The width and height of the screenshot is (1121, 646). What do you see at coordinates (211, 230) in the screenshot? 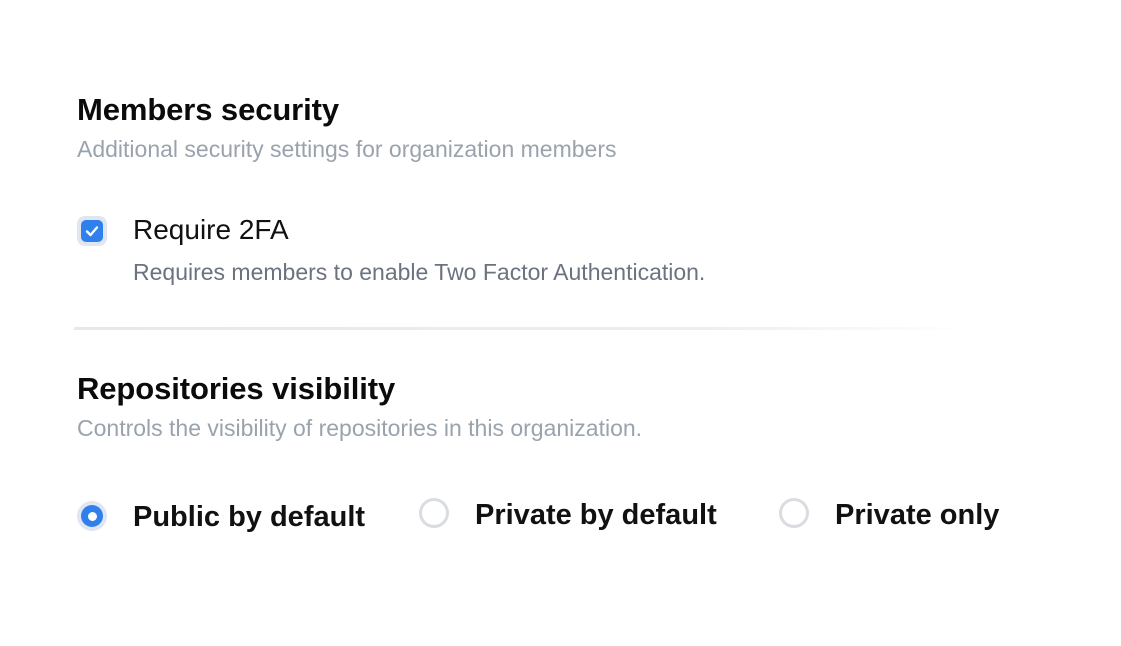
I see `require-2fa-label: Require 2FA` at bounding box center [211, 230].